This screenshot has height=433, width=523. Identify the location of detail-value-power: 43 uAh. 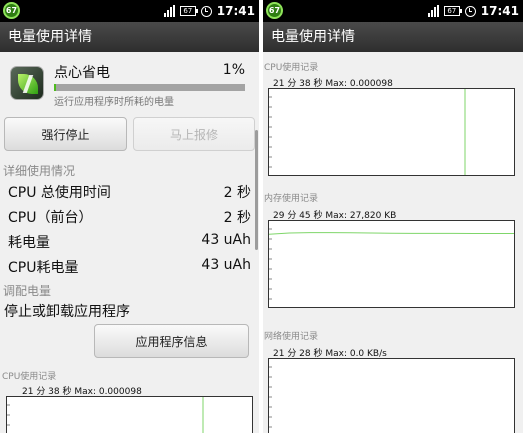
(226, 240).